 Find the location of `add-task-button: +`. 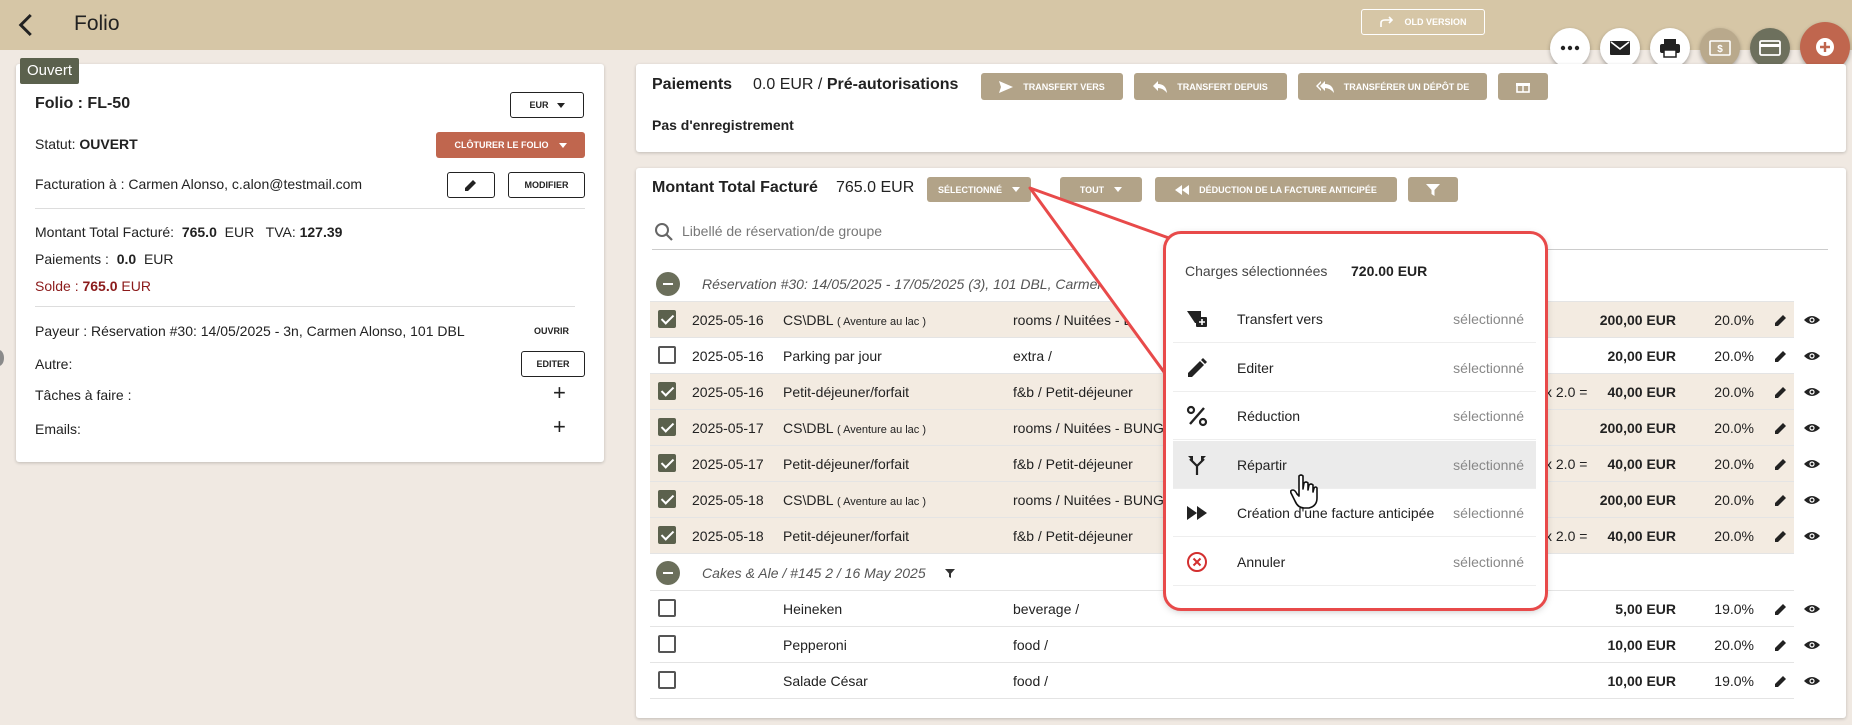

add-task-button: + is located at coordinates (559, 393).